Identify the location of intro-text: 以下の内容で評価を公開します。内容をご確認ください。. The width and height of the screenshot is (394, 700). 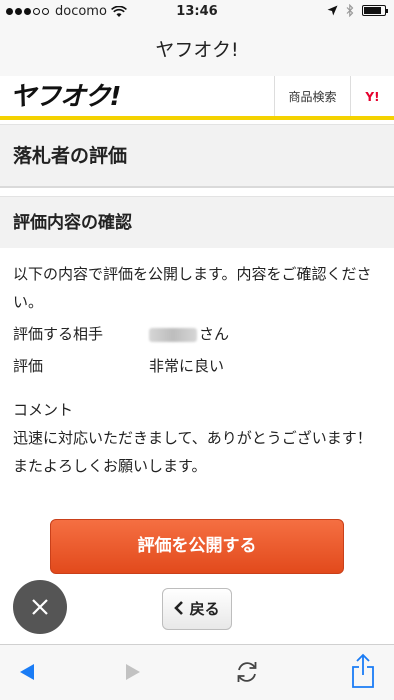
(192, 288).